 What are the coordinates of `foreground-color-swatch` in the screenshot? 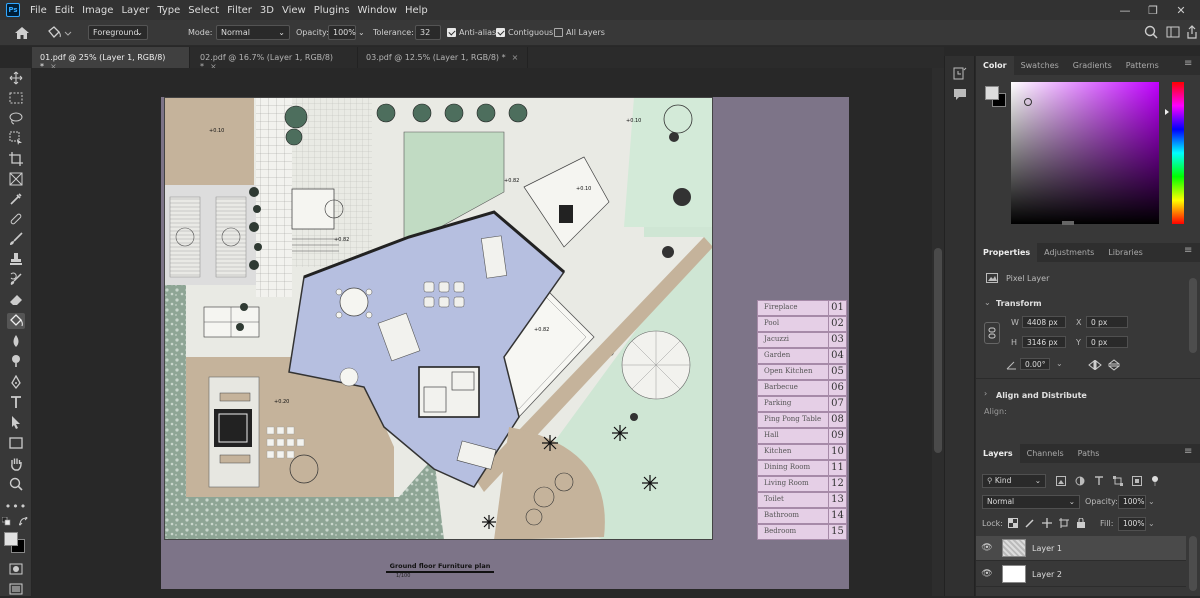 It's located at (11, 539).